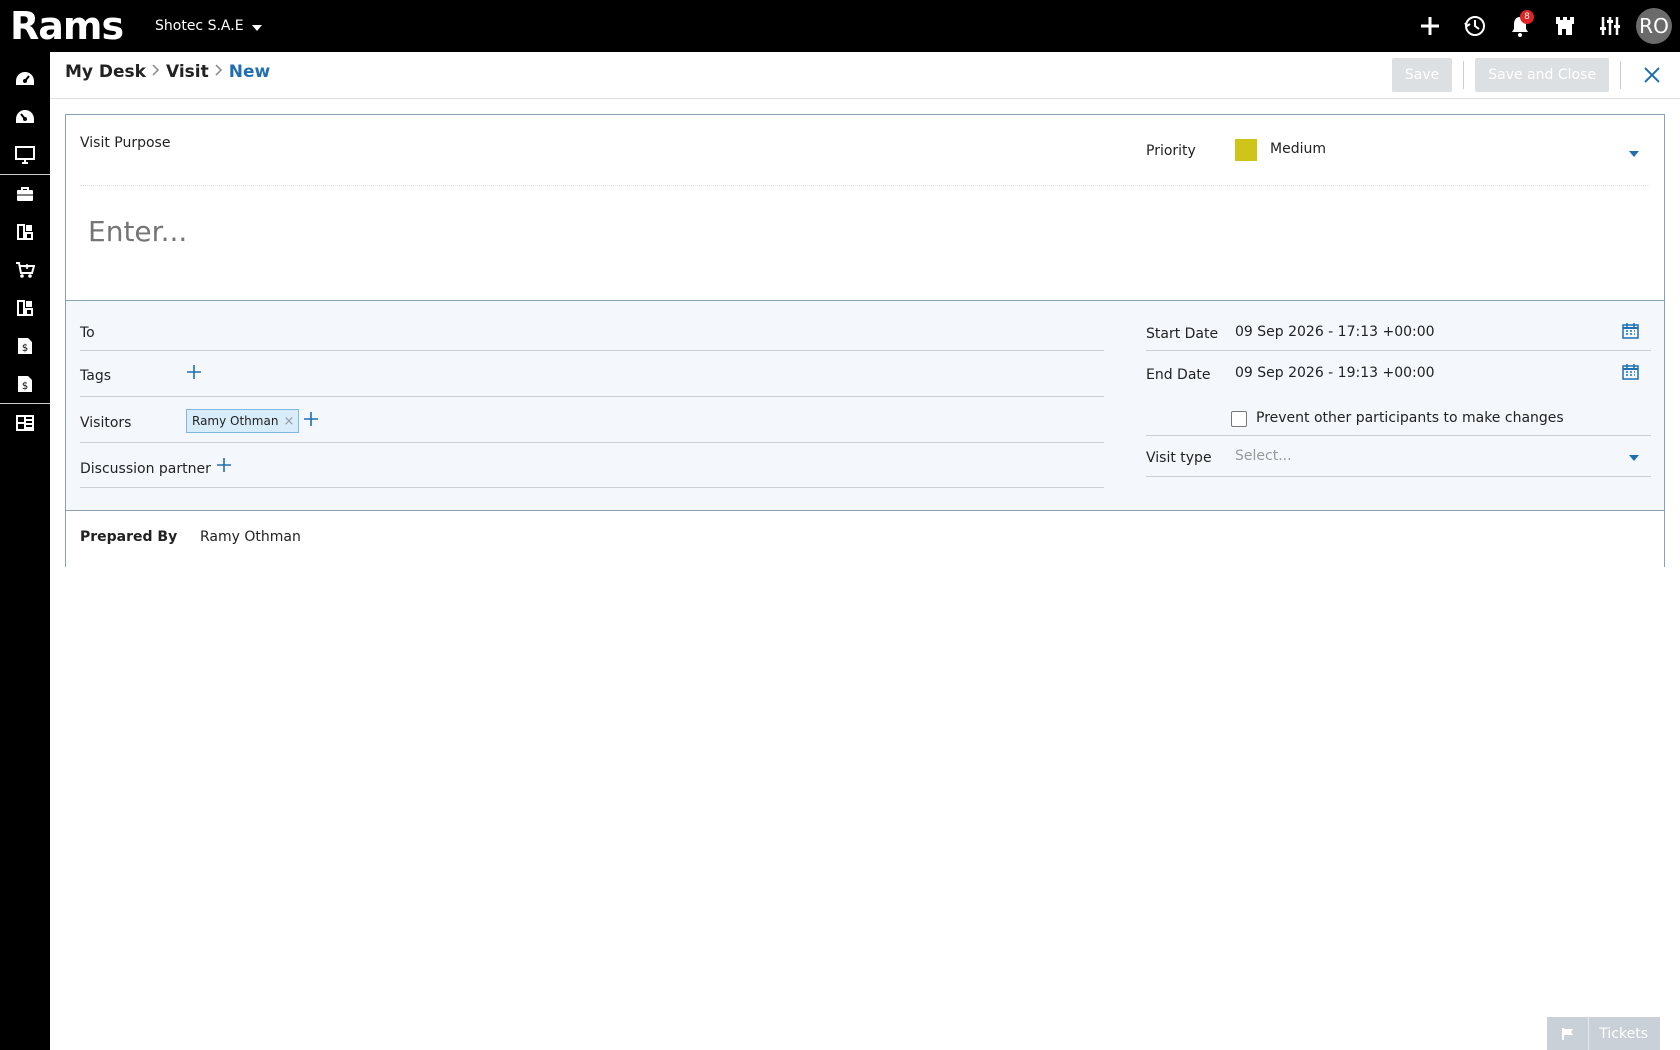 The image size is (1680, 1050). I want to click on notification-badge: 8, so click(1527, 17).